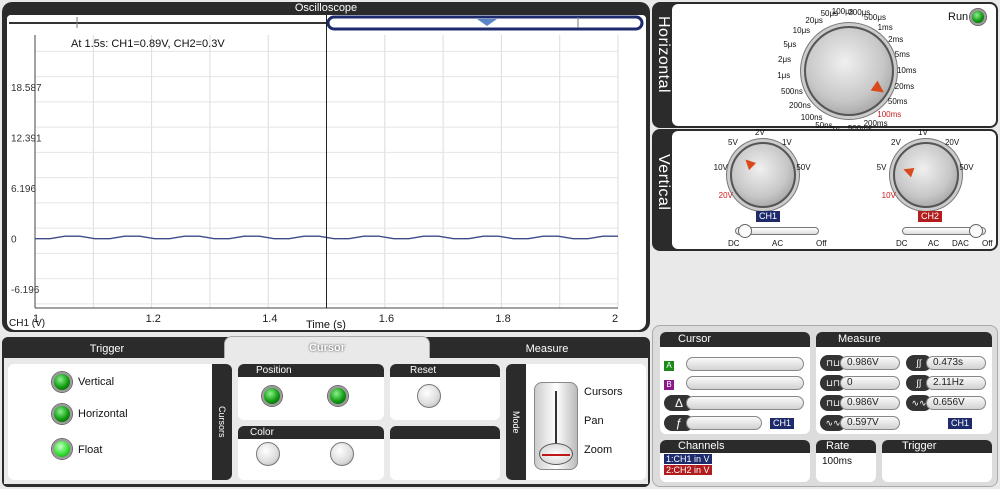  I want to click on cursors-side-label: Cursors, so click(222, 422).